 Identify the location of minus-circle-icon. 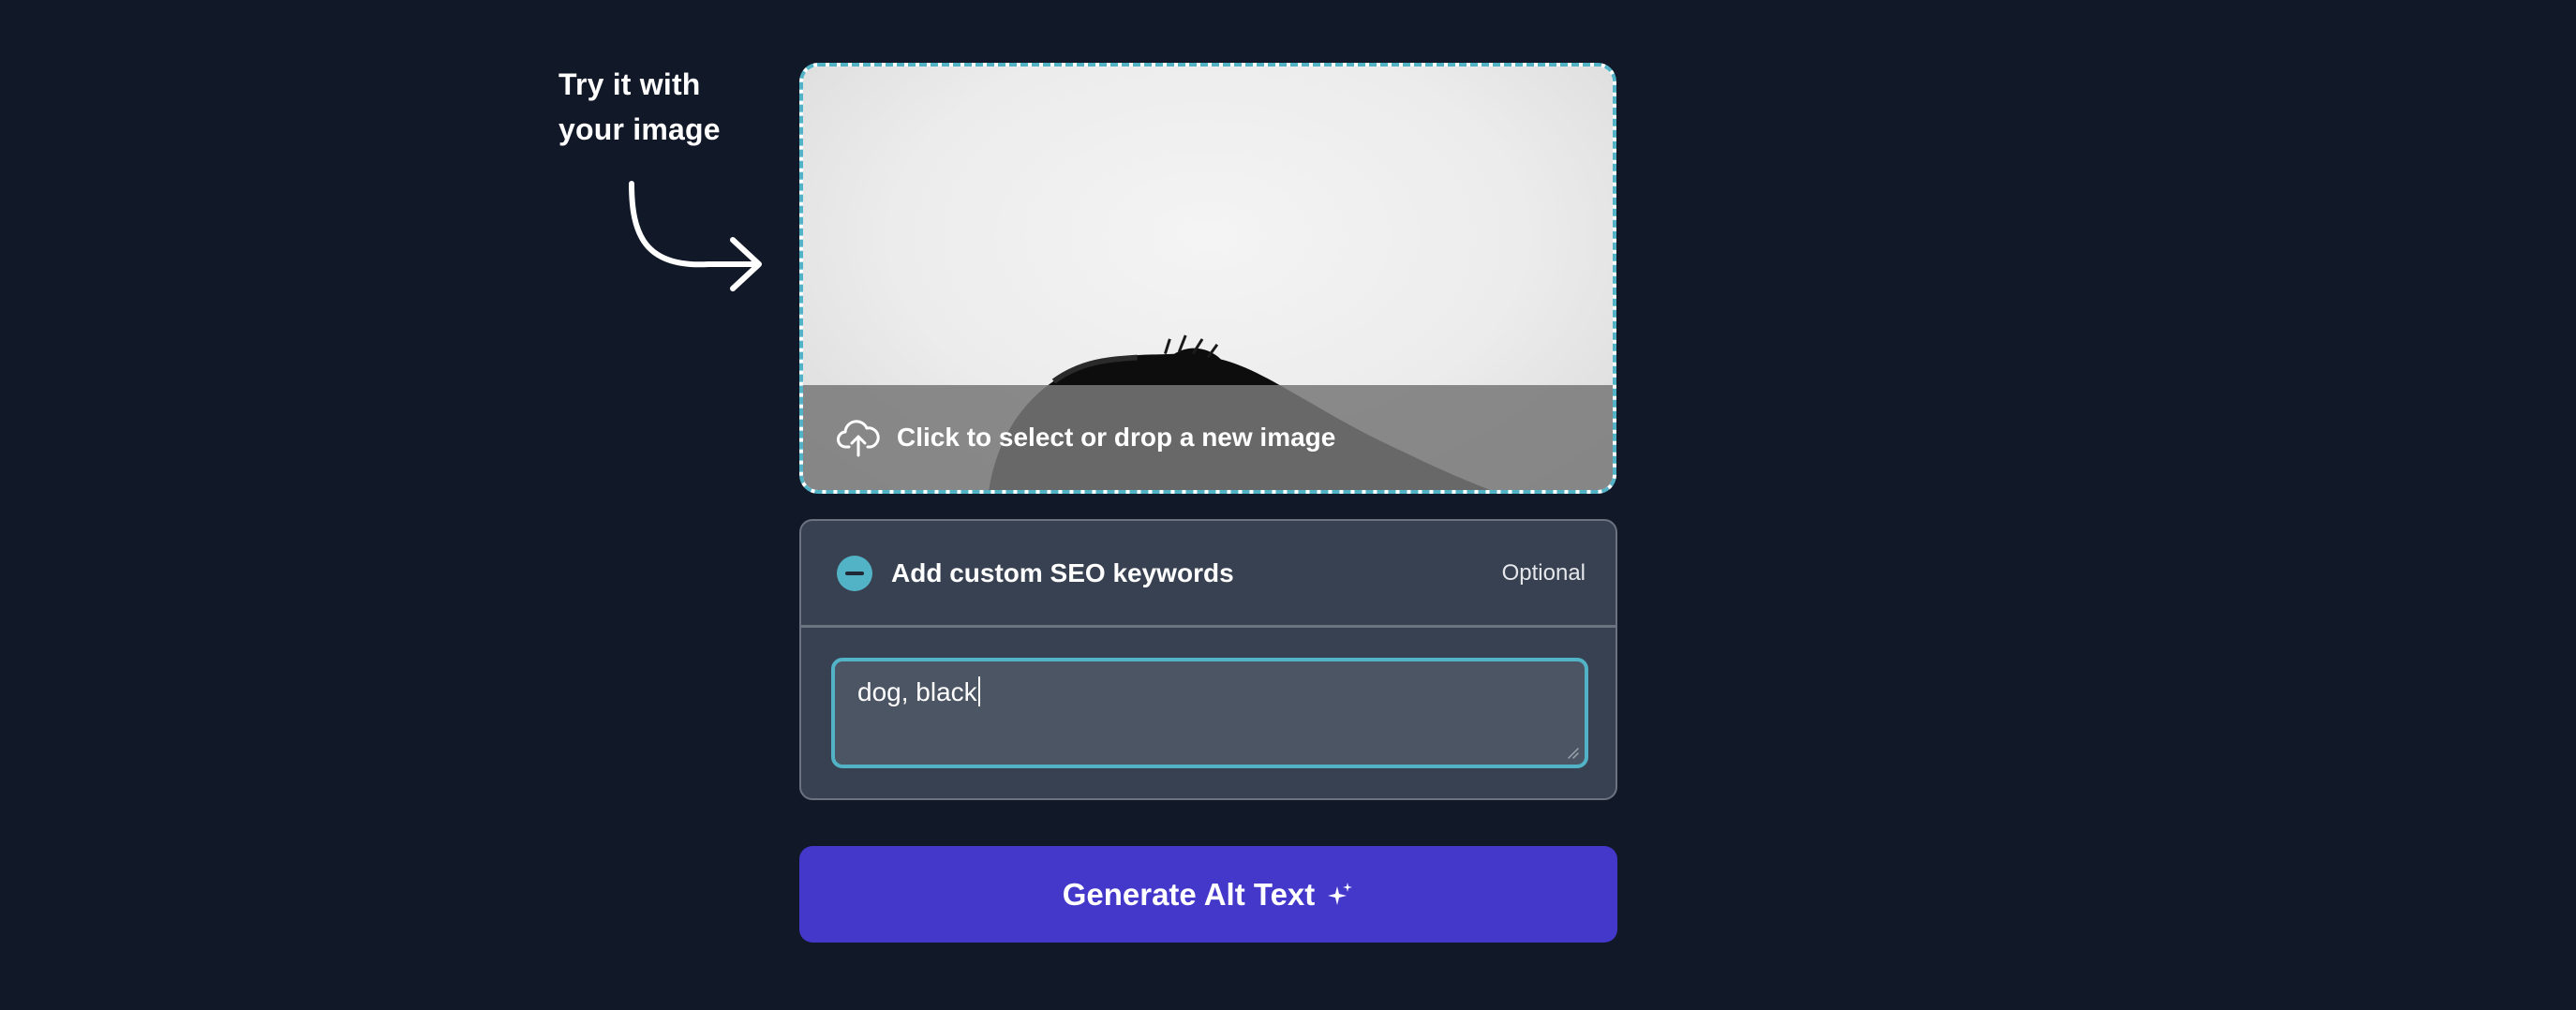
(854, 573).